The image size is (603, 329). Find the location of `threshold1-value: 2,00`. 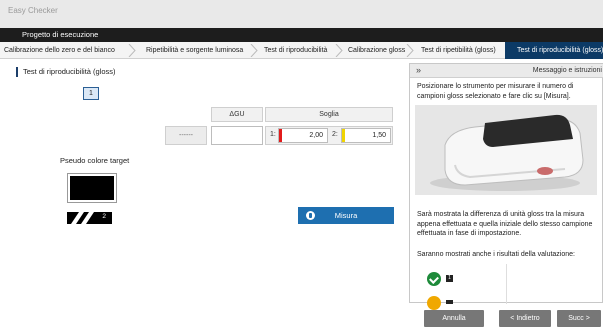

threshold1-value: 2,00 is located at coordinates (316, 135).